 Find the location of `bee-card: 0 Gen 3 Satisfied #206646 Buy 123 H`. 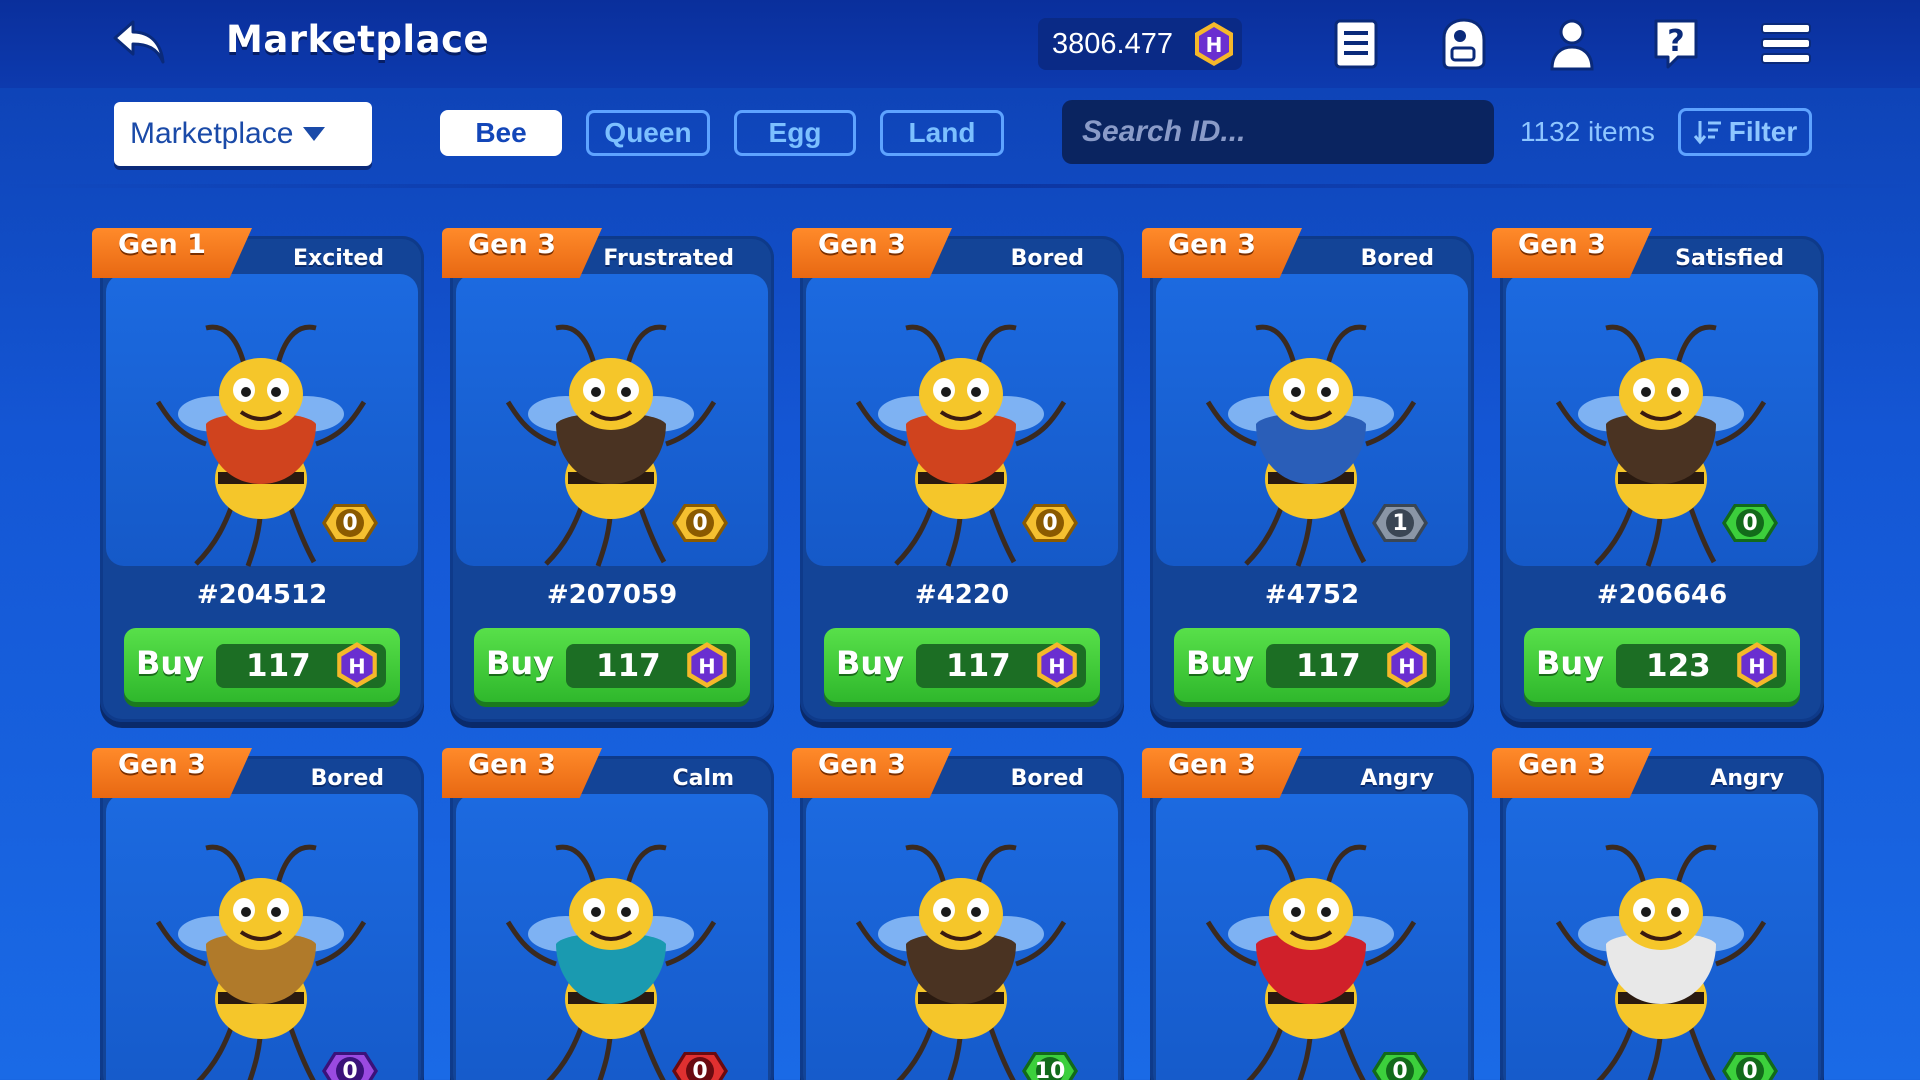

bee-card: 0 Gen 3 Satisfied #206646 Buy 123 H is located at coordinates (1658, 475).